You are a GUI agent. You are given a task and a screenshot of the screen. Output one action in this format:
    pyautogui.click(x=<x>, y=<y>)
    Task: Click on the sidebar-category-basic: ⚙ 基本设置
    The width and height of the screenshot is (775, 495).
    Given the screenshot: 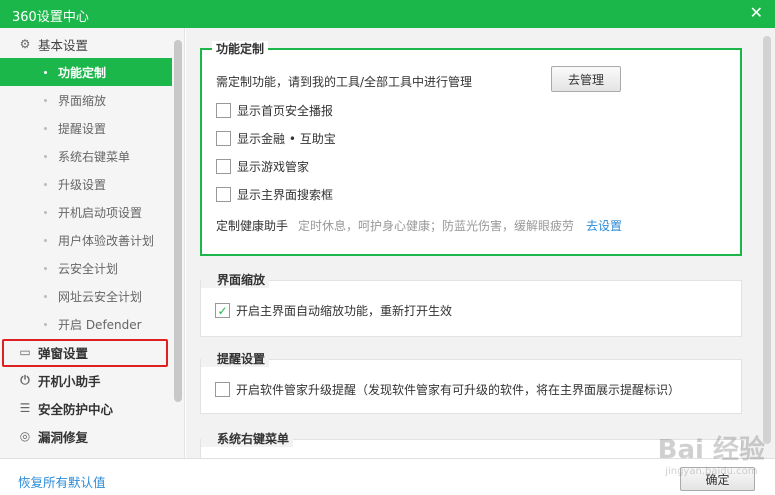 What is the action you would take?
    pyautogui.click(x=86, y=44)
    